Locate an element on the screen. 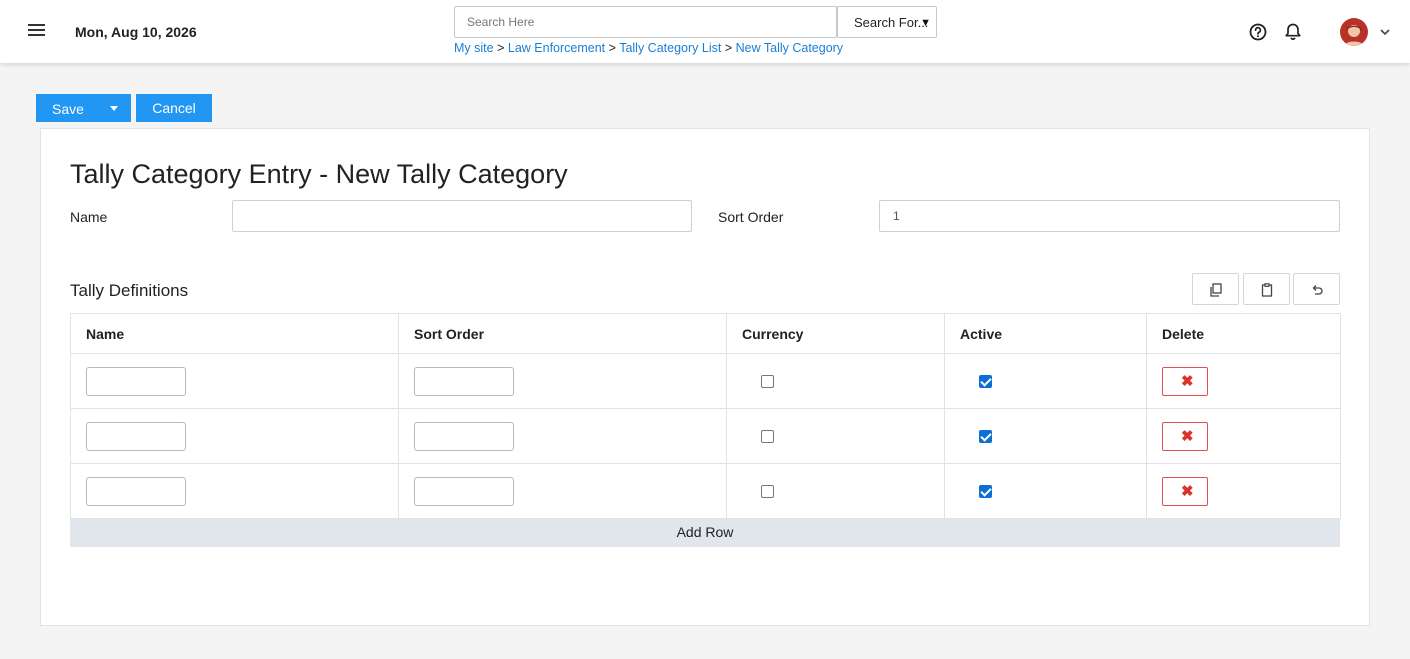 This screenshot has height=659, width=1410. table-header-row: Name Sort Order Currency Active Delete is located at coordinates (705, 333).